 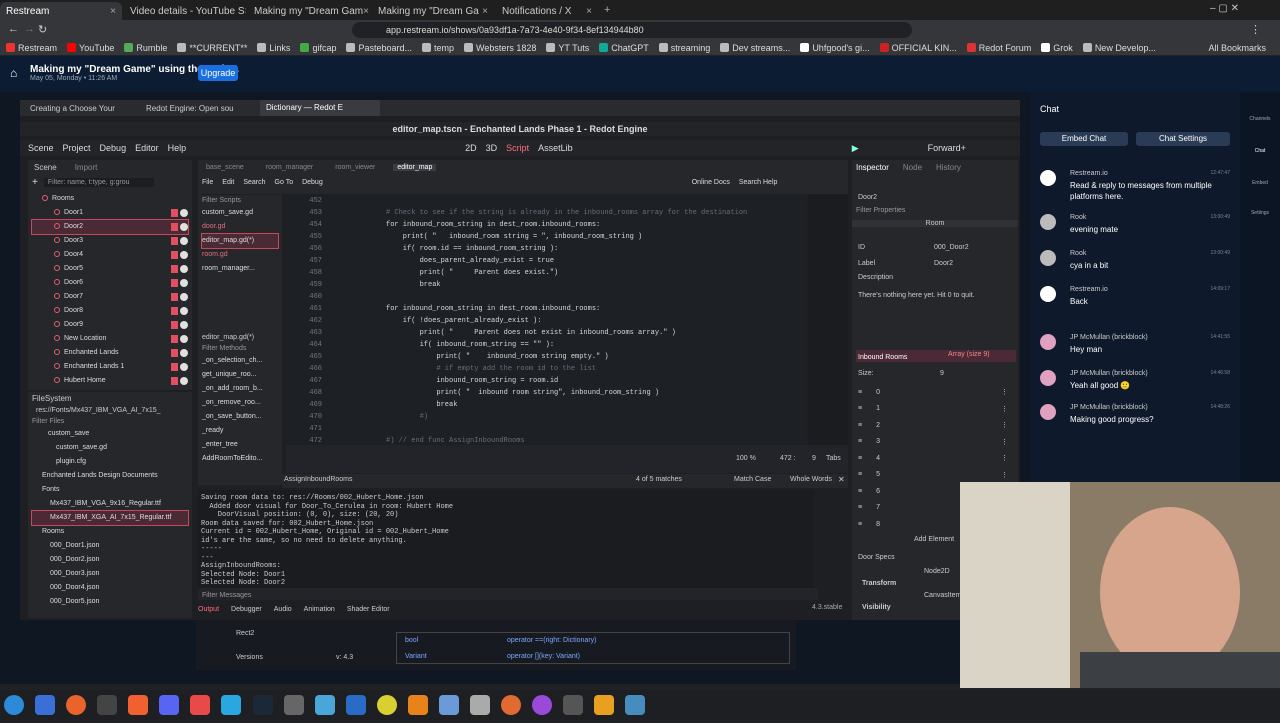 What do you see at coordinates (110, 448) in the screenshot?
I see `file-item: custom_save.gd` at bounding box center [110, 448].